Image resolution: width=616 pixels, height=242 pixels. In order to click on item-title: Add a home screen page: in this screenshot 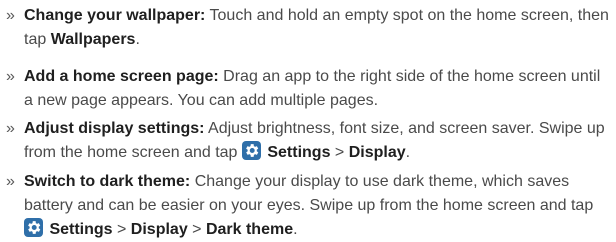, I will do `click(121, 76)`.